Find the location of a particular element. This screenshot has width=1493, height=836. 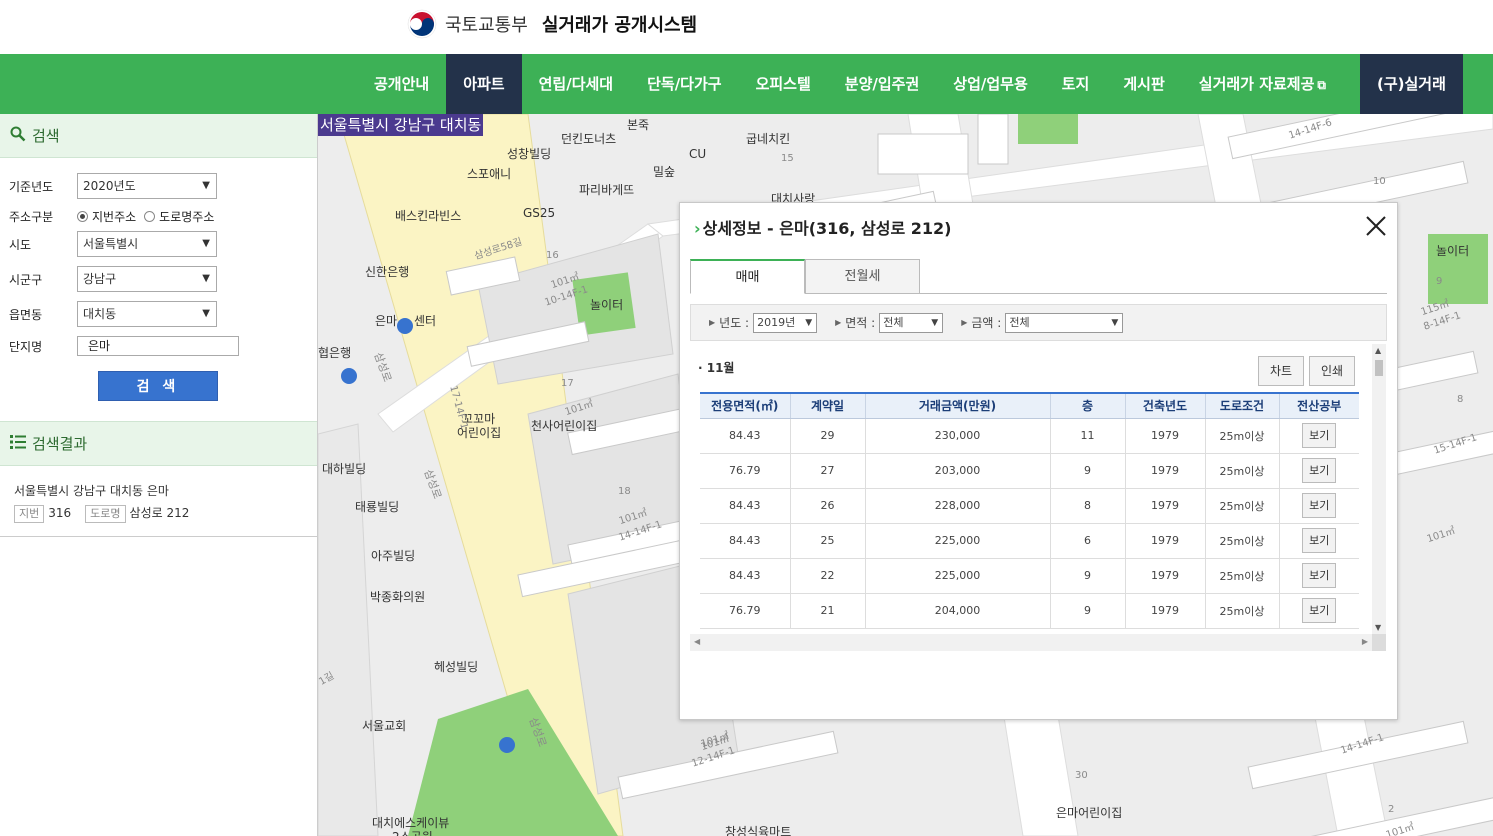

chart-button: 차트 is located at coordinates (1281, 371).